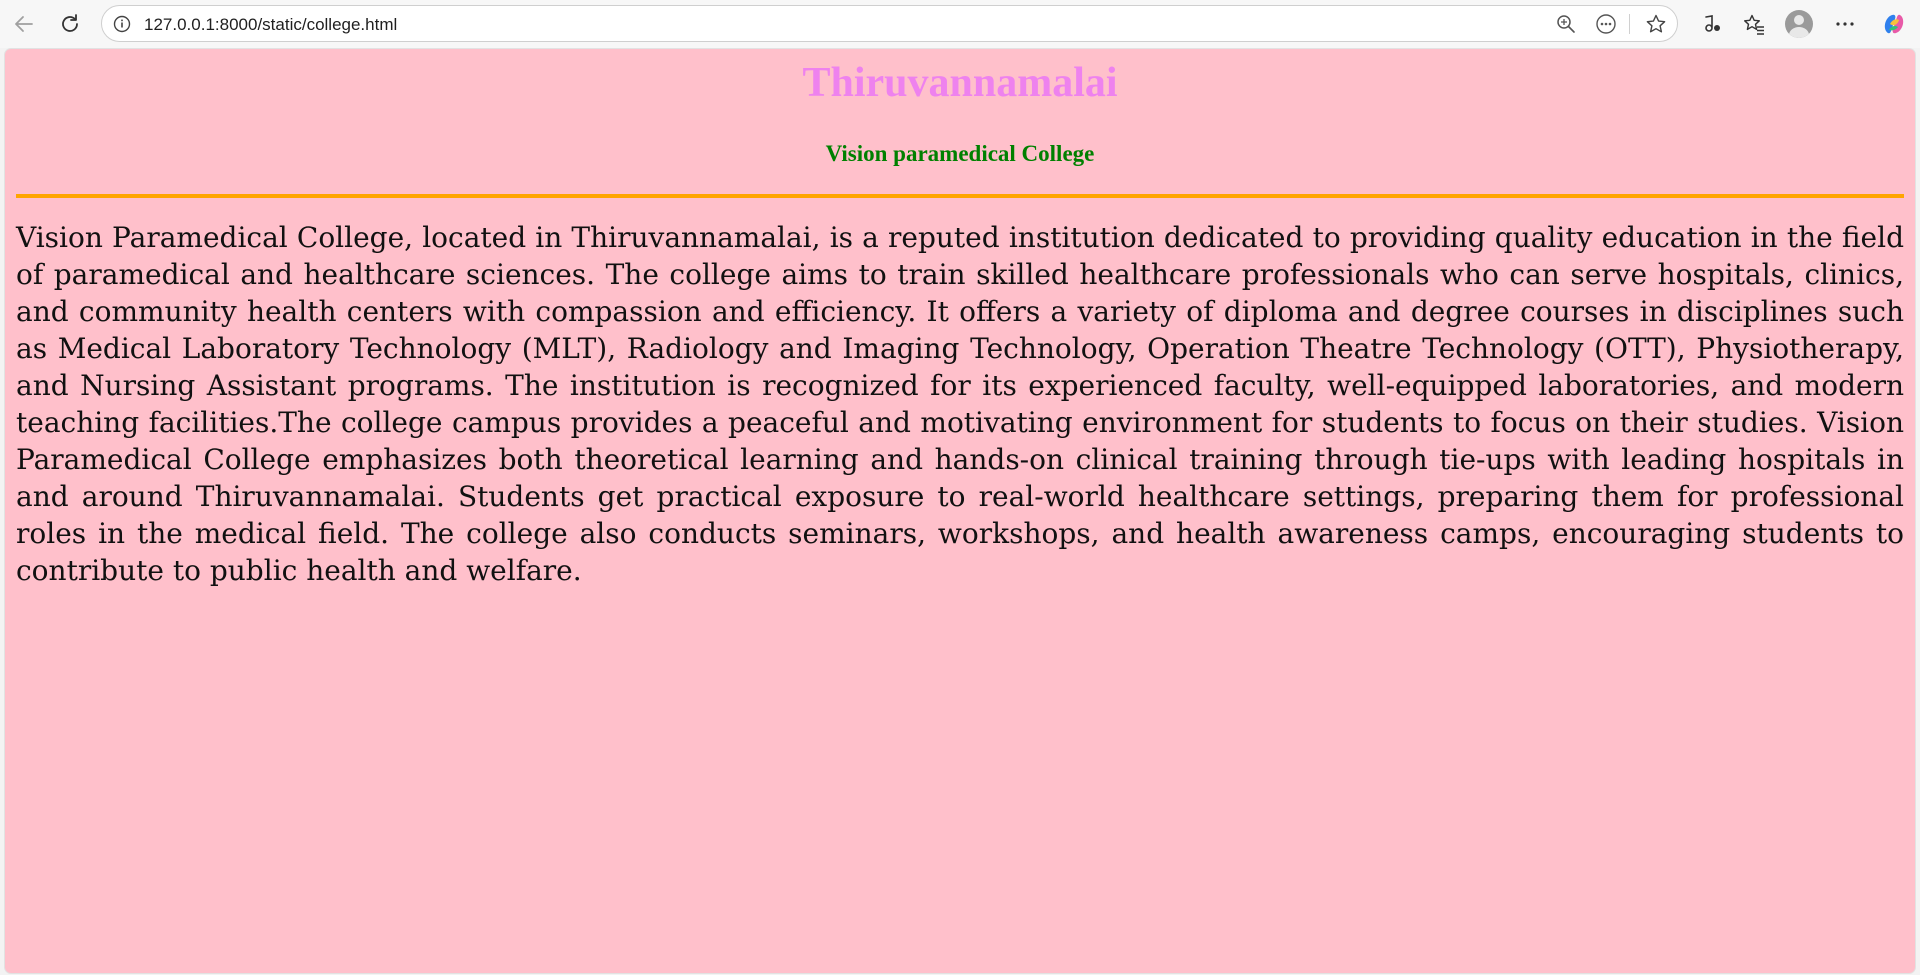 This screenshot has width=1920, height=975. I want to click on menu-button, so click(1845, 24).